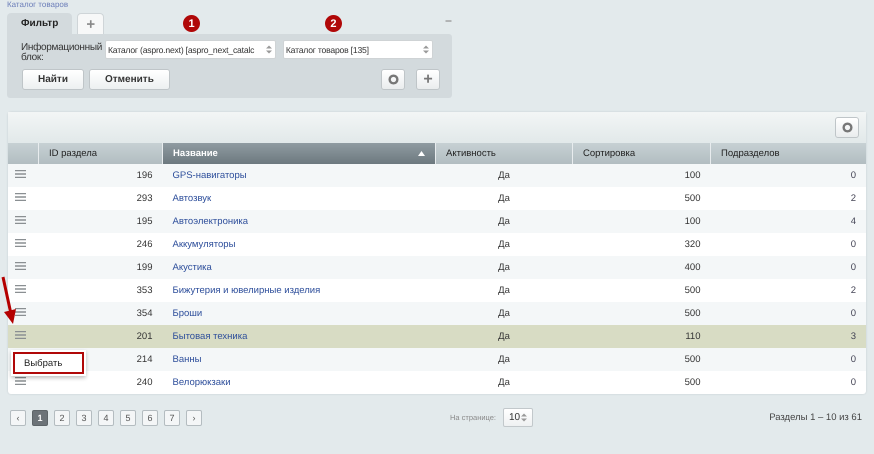 The width and height of the screenshot is (874, 454). What do you see at coordinates (191, 23) in the screenshot?
I see `annotation-marker: 1` at bounding box center [191, 23].